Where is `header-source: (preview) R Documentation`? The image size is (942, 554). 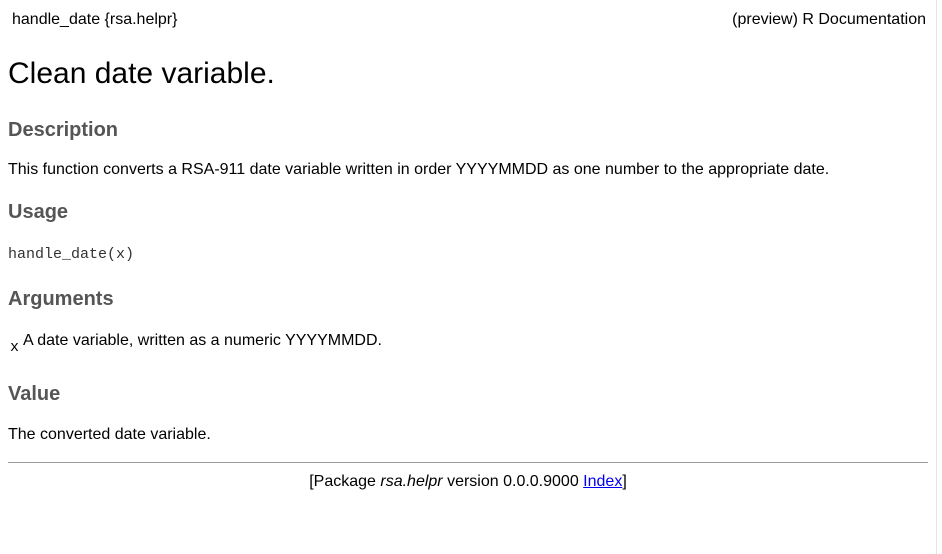
header-source: (preview) R Documentation is located at coordinates (829, 19).